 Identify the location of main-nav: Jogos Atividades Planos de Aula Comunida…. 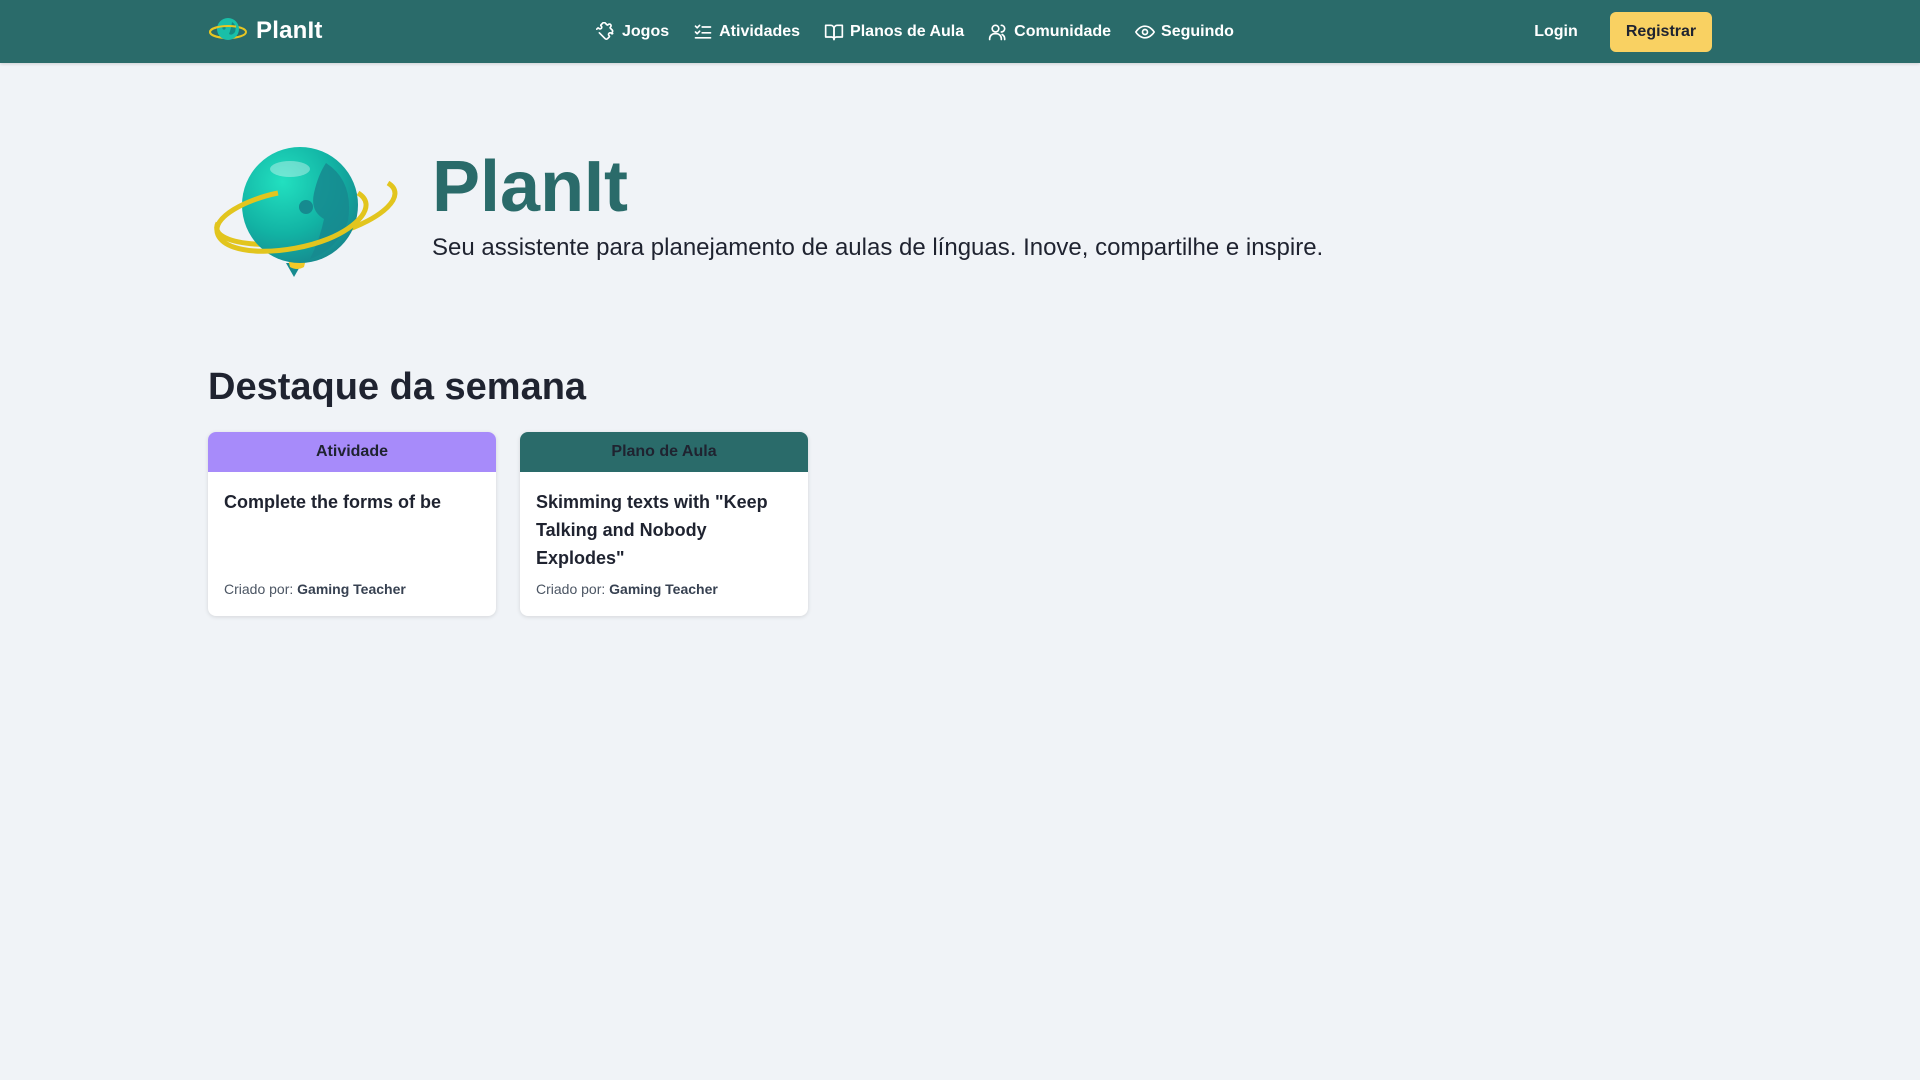
(915, 31).